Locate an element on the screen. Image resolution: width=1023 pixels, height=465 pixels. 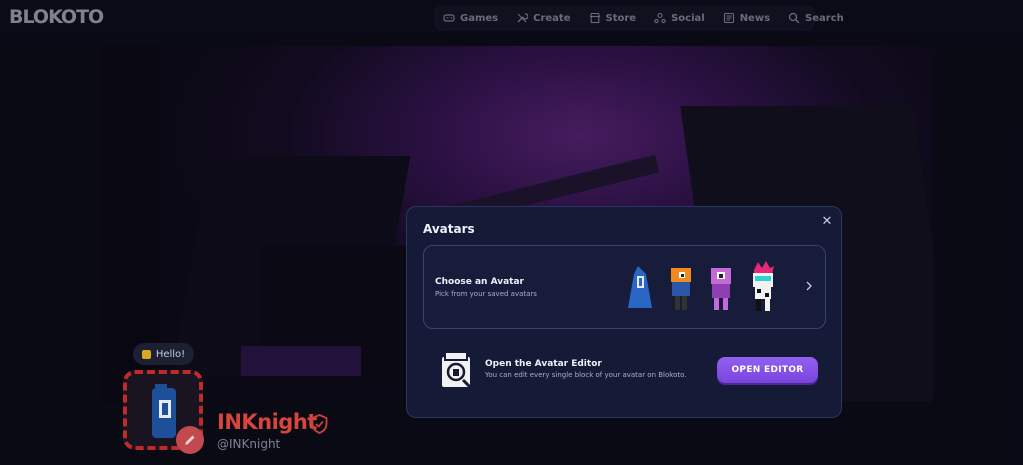
badge-icon is located at coordinates (146, 354).